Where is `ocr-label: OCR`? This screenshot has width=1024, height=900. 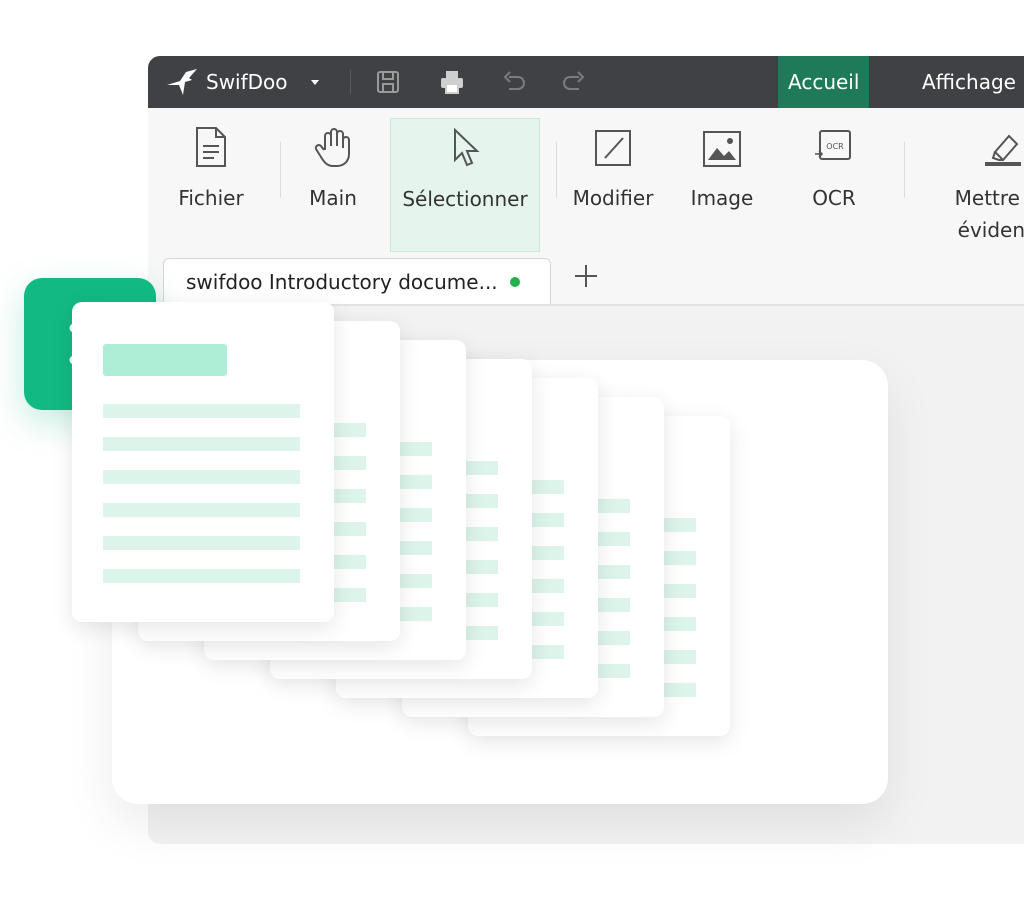 ocr-label: OCR is located at coordinates (834, 198).